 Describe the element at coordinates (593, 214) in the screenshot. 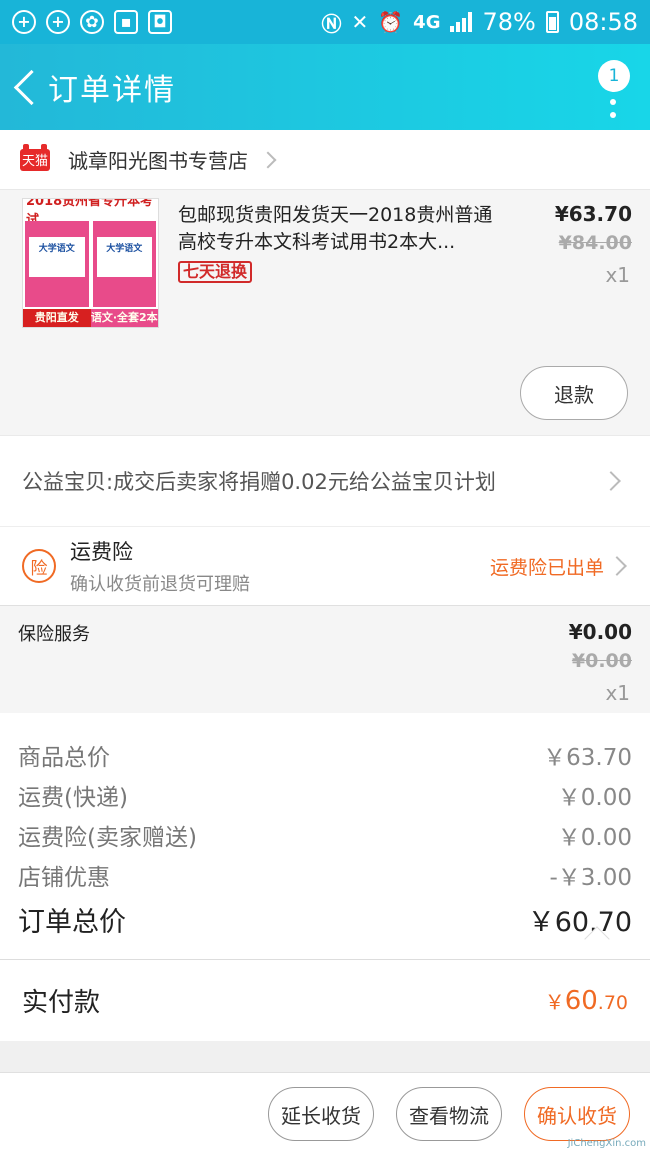

I see `product-price: ¥63.70` at that location.